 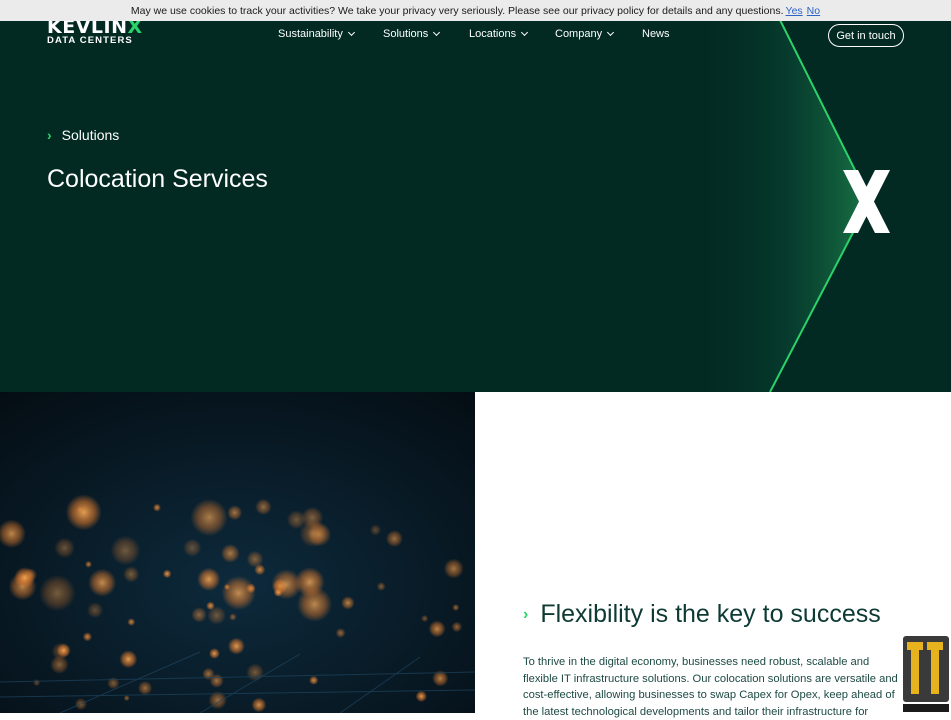 What do you see at coordinates (95, 32) in the screenshot?
I see `brand-logo: KEVLINX DATA CENTERS` at bounding box center [95, 32].